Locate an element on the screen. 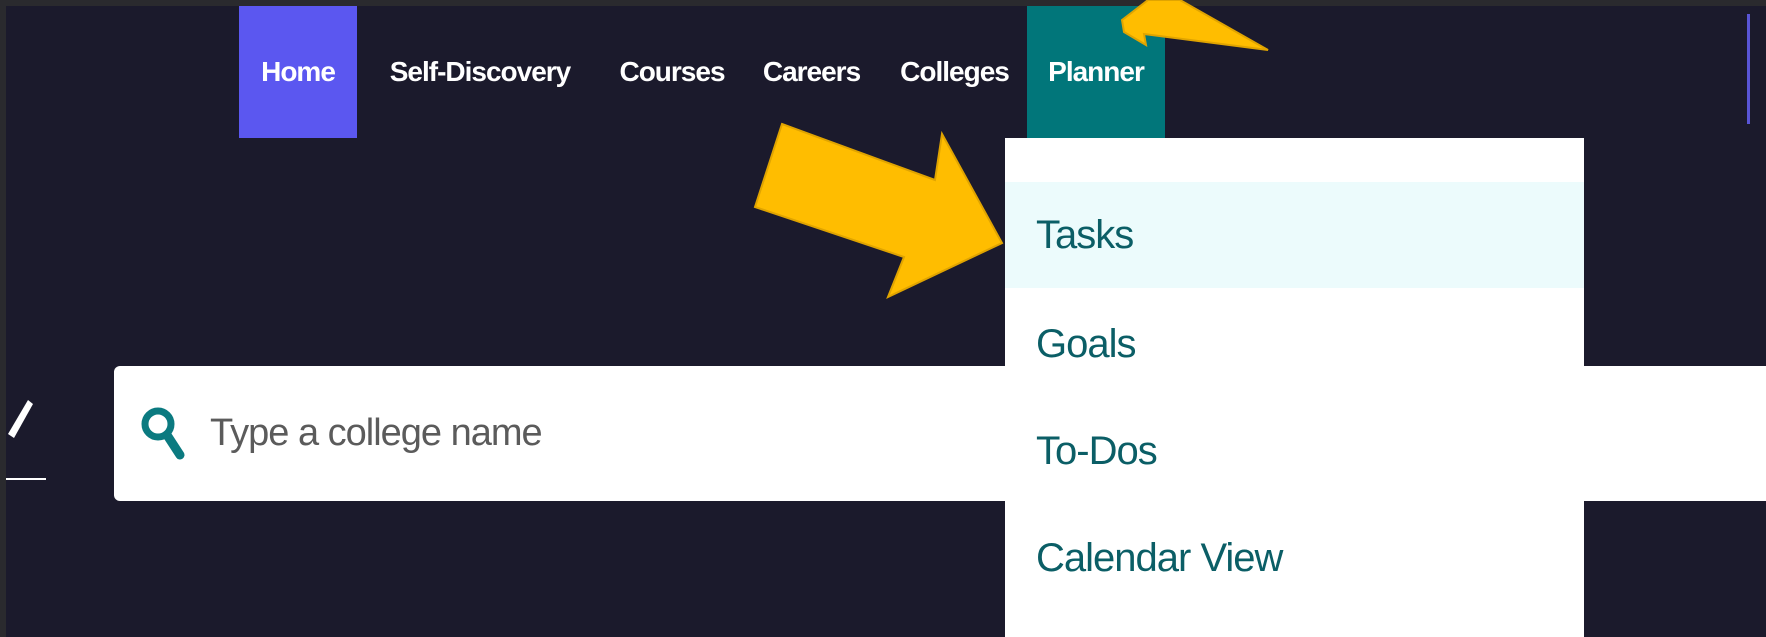  search-icon is located at coordinates (163, 433).